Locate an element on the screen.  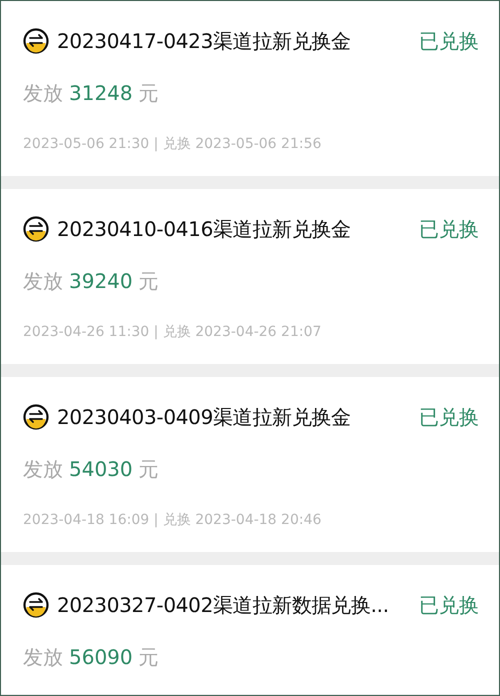
amount-value: 31248 is located at coordinates (101, 93).